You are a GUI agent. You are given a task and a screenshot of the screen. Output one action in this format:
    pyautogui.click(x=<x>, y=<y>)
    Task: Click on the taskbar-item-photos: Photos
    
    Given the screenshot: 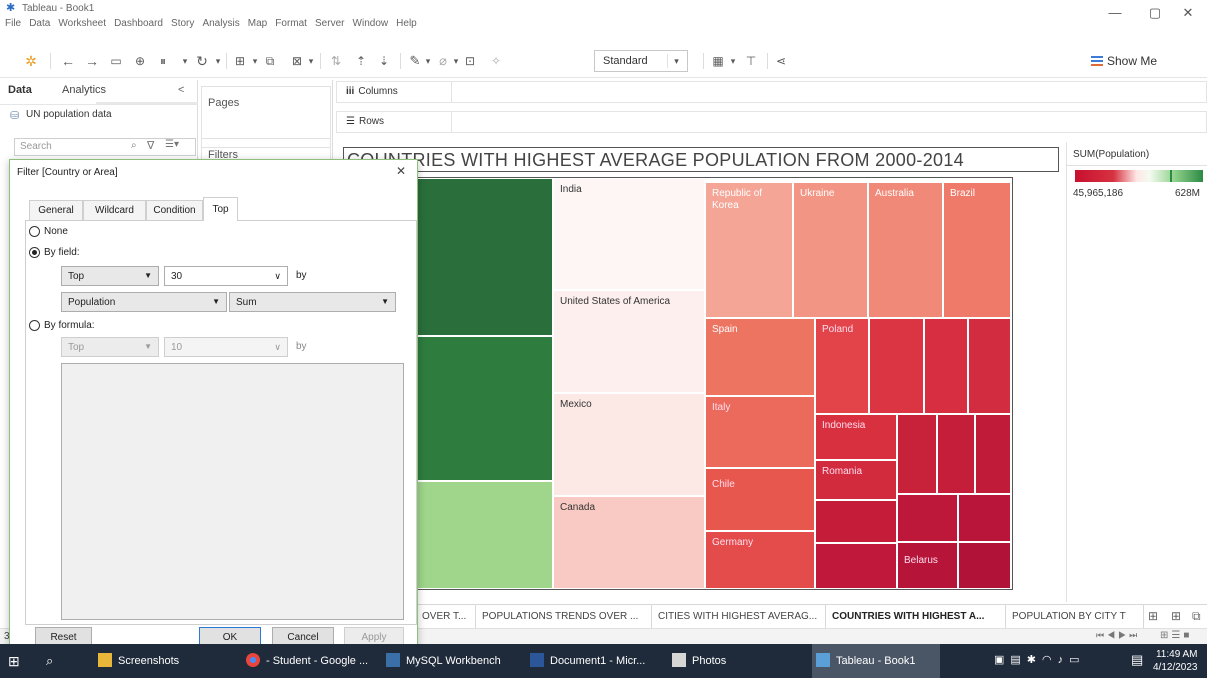 What is the action you would take?
    pyautogui.click(x=739, y=661)
    